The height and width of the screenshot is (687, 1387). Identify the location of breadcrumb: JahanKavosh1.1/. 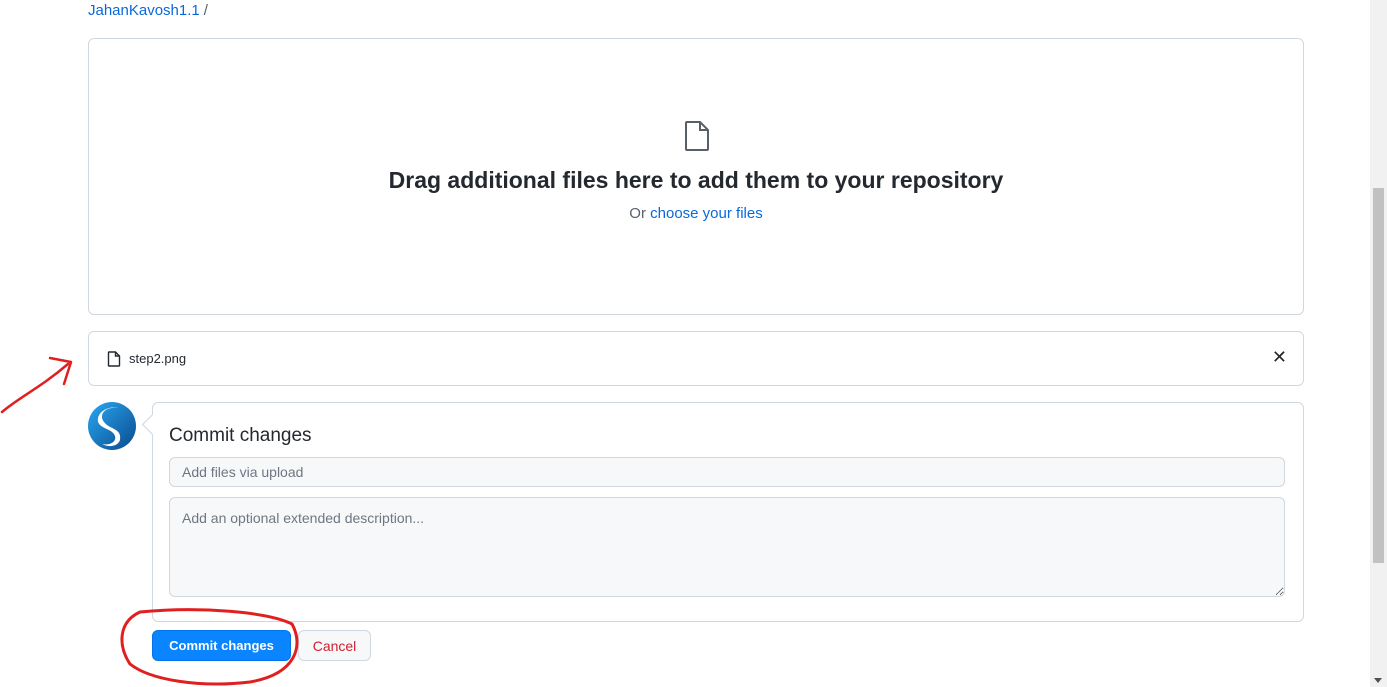
(148, 10).